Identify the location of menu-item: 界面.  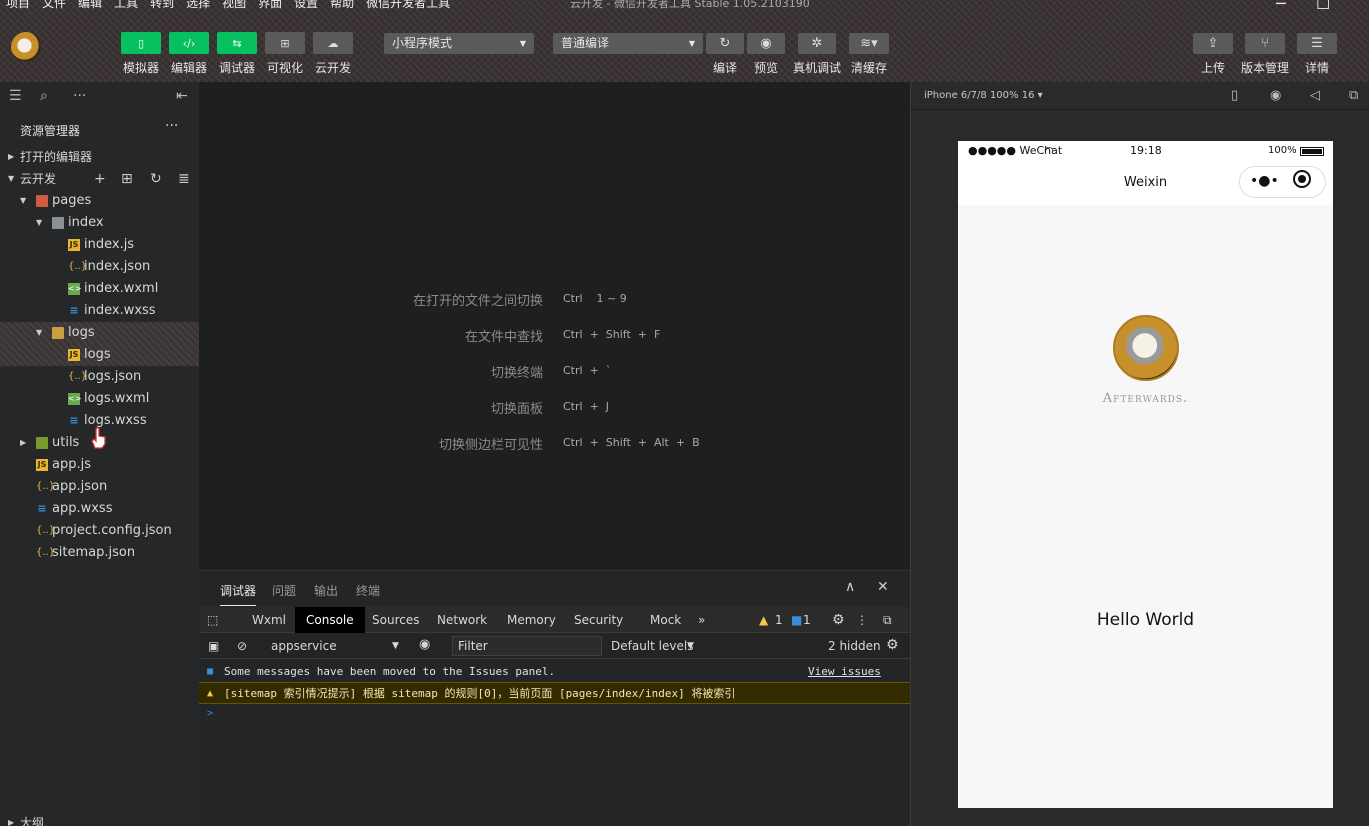
(270, 7).